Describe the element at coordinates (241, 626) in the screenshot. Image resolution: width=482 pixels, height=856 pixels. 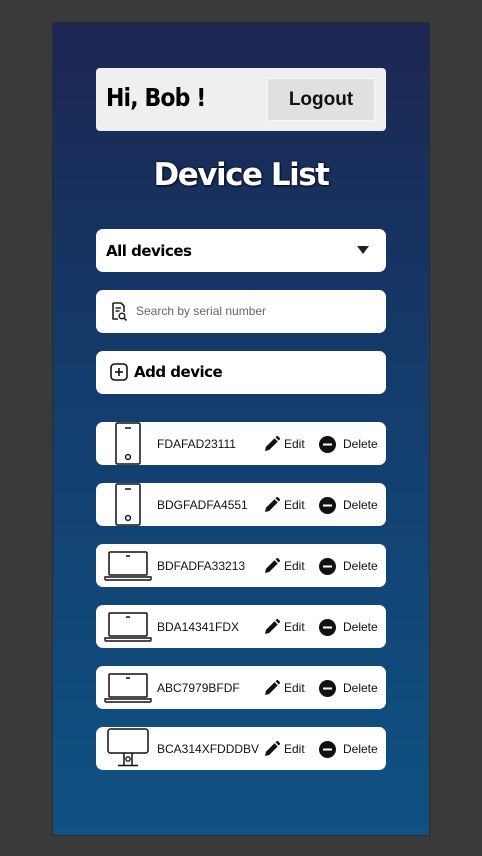
I see `device-row: BDA14341FDX Edit Delete` at that location.